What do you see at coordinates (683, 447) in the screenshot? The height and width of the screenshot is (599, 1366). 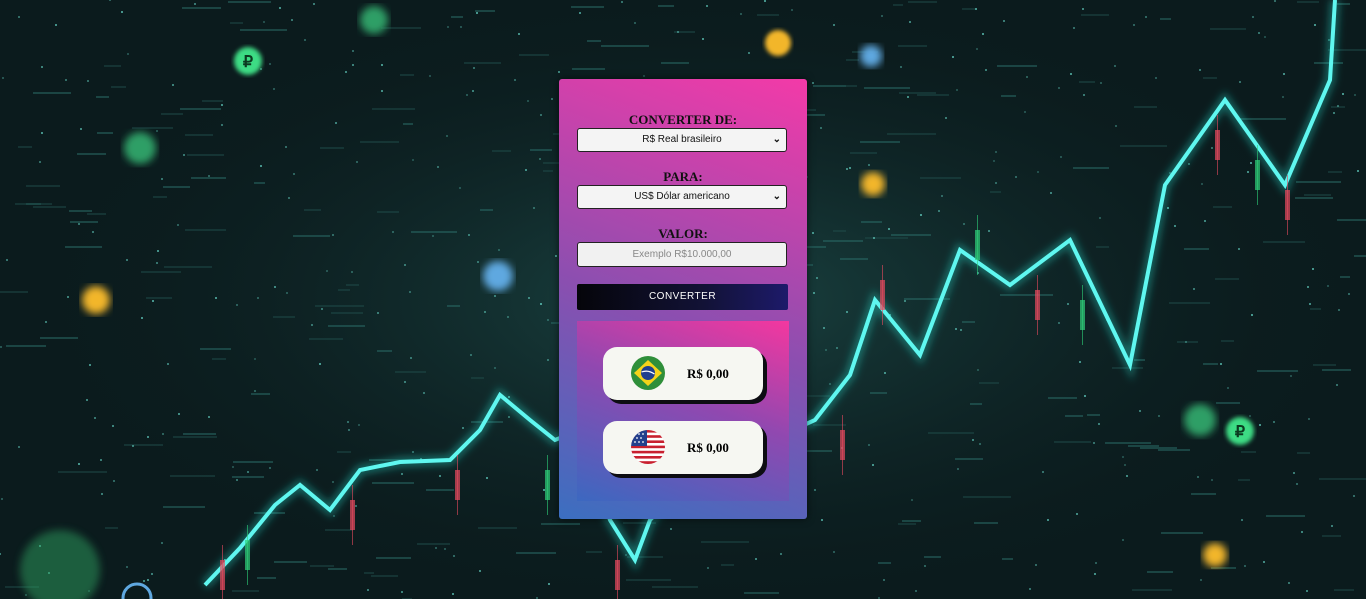 I see `to-result-pill: R$ 0,00` at bounding box center [683, 447].